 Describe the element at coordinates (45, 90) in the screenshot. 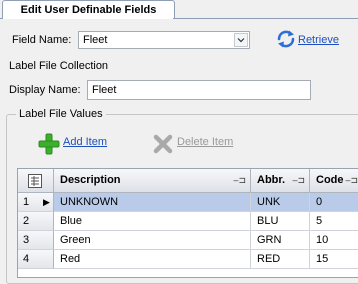

I see `display-name-label: Display Name:` at that location.